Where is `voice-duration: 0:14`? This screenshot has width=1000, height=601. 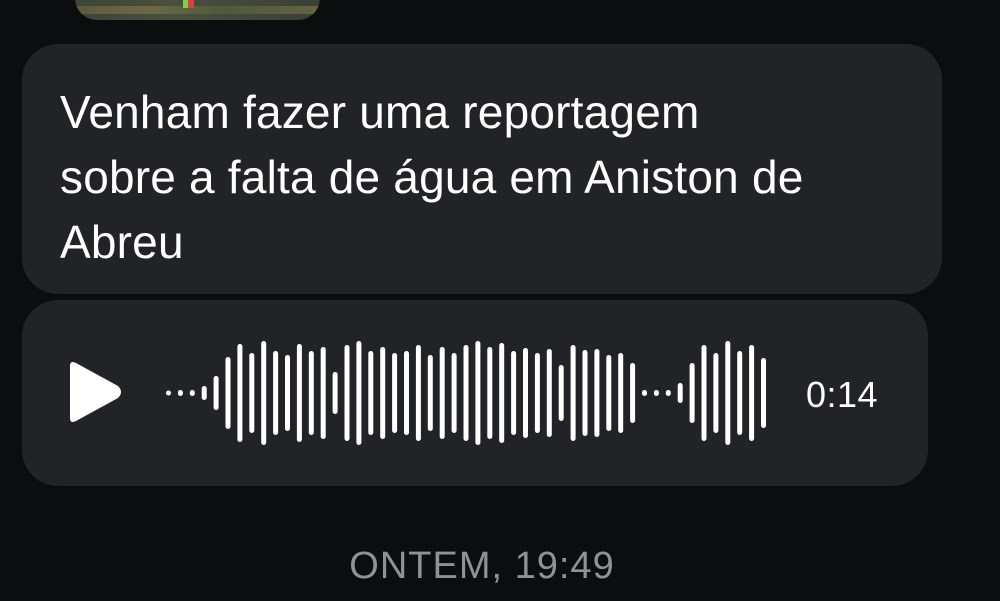 voice-duration: 0:14 is located at coordinates (842, 394).